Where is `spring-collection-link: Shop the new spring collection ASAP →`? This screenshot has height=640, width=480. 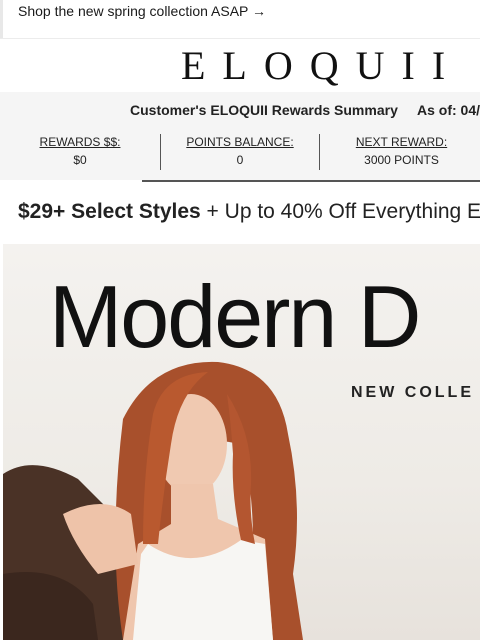 spring-collection-link: Shop the new spring collection ASAP → is located at coordinates (142, 11).